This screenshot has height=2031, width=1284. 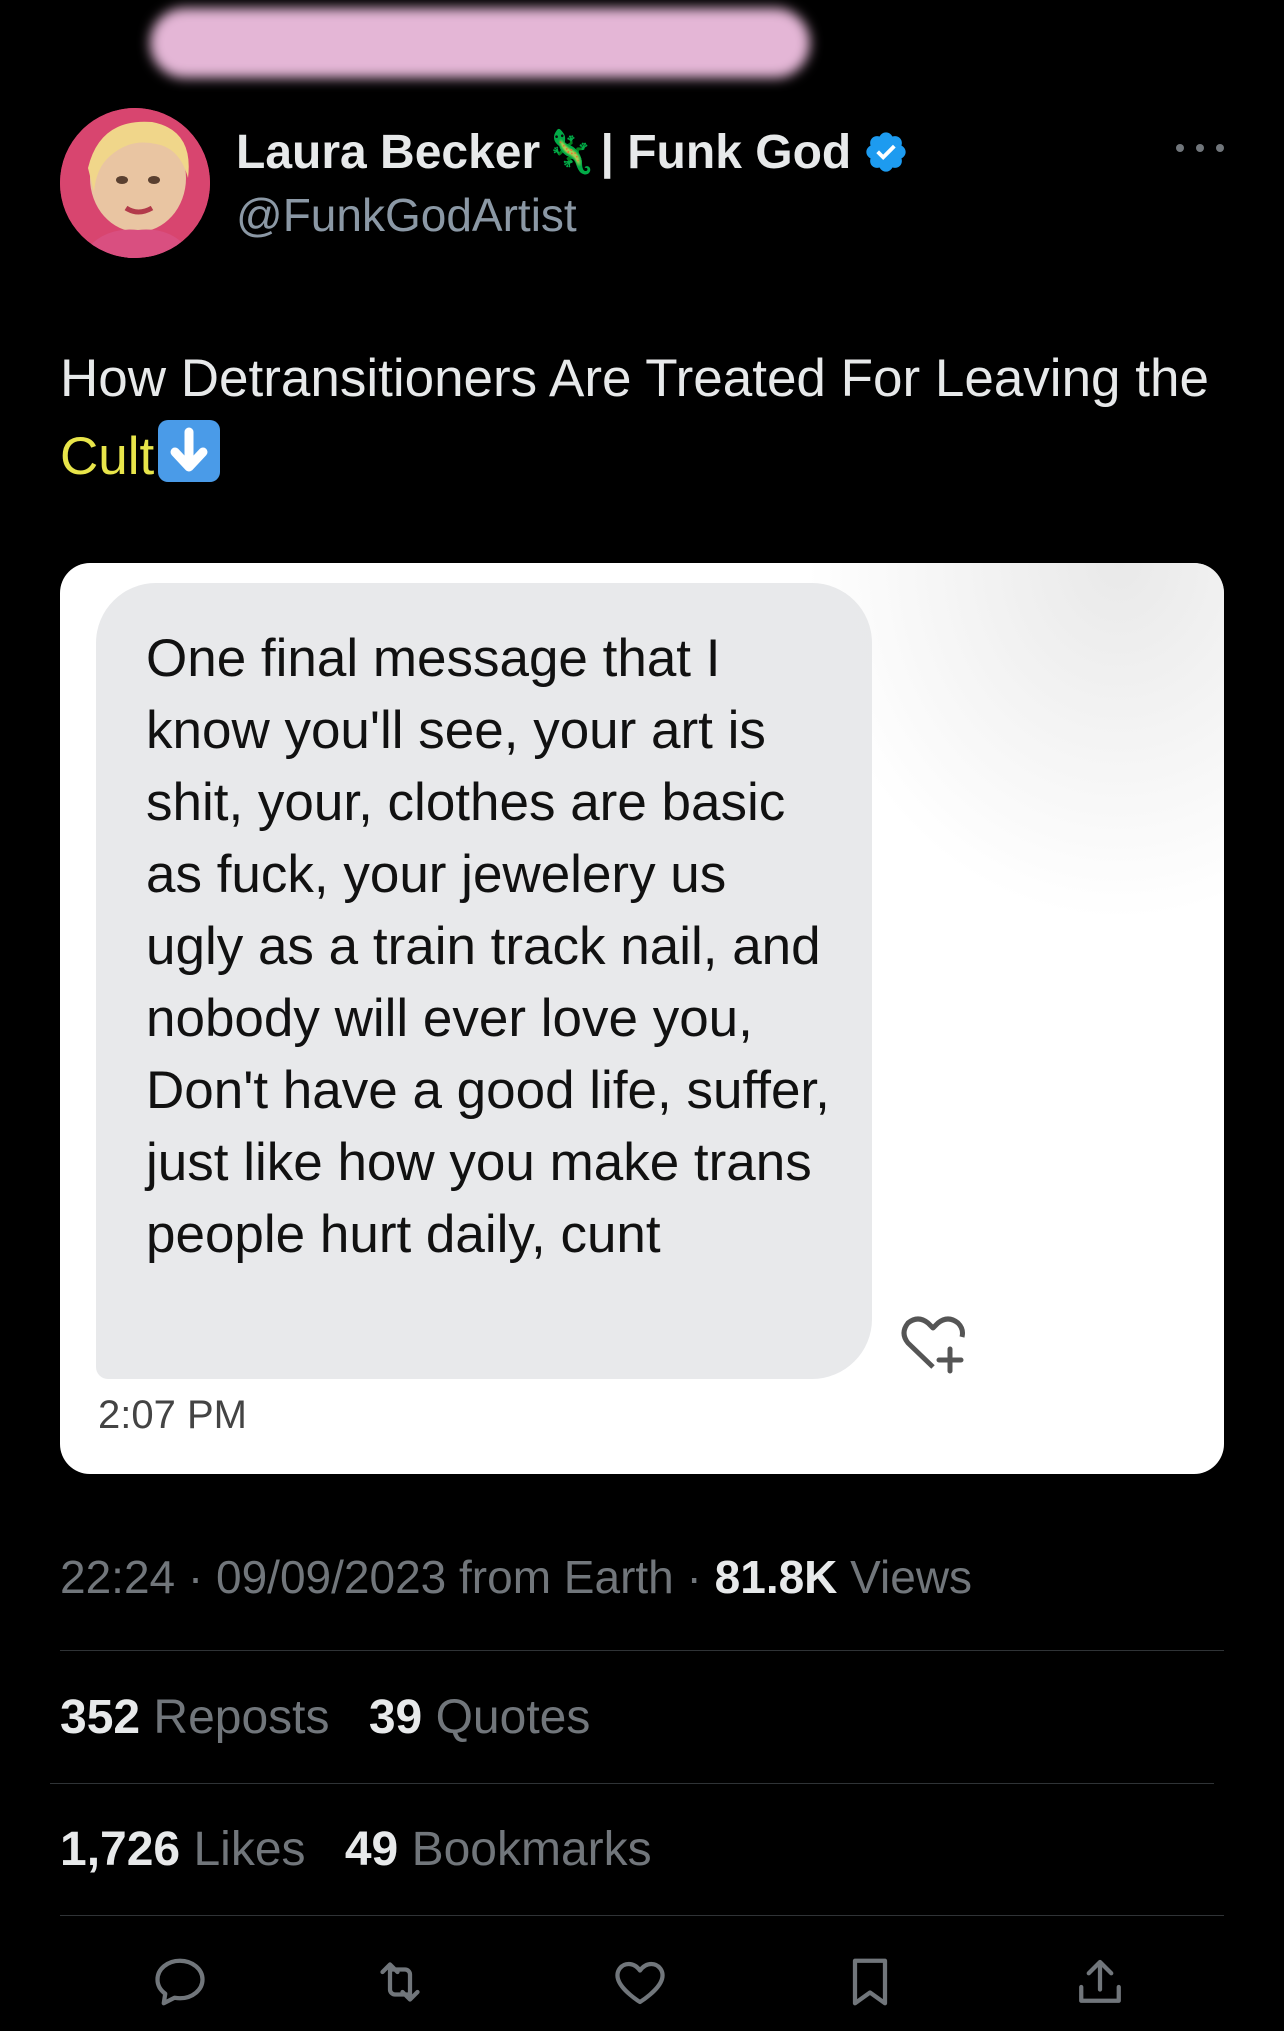 I want to click on views-count: 81.8K, so click(x=776, y=1577).